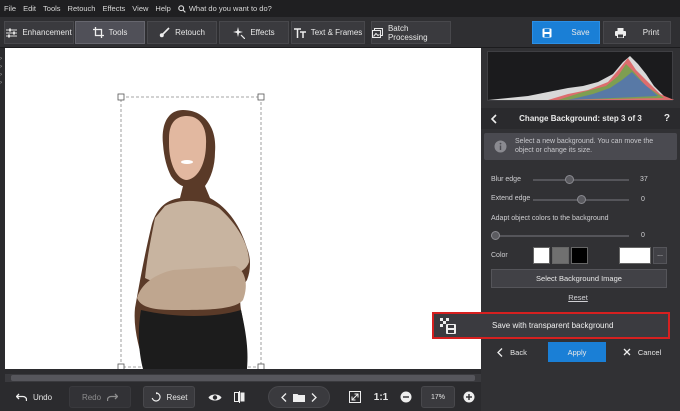 The image size is (680, 411). Describe the element at coordinates (651, 32) in the screenshot. I see `print-label: Print` at that location.